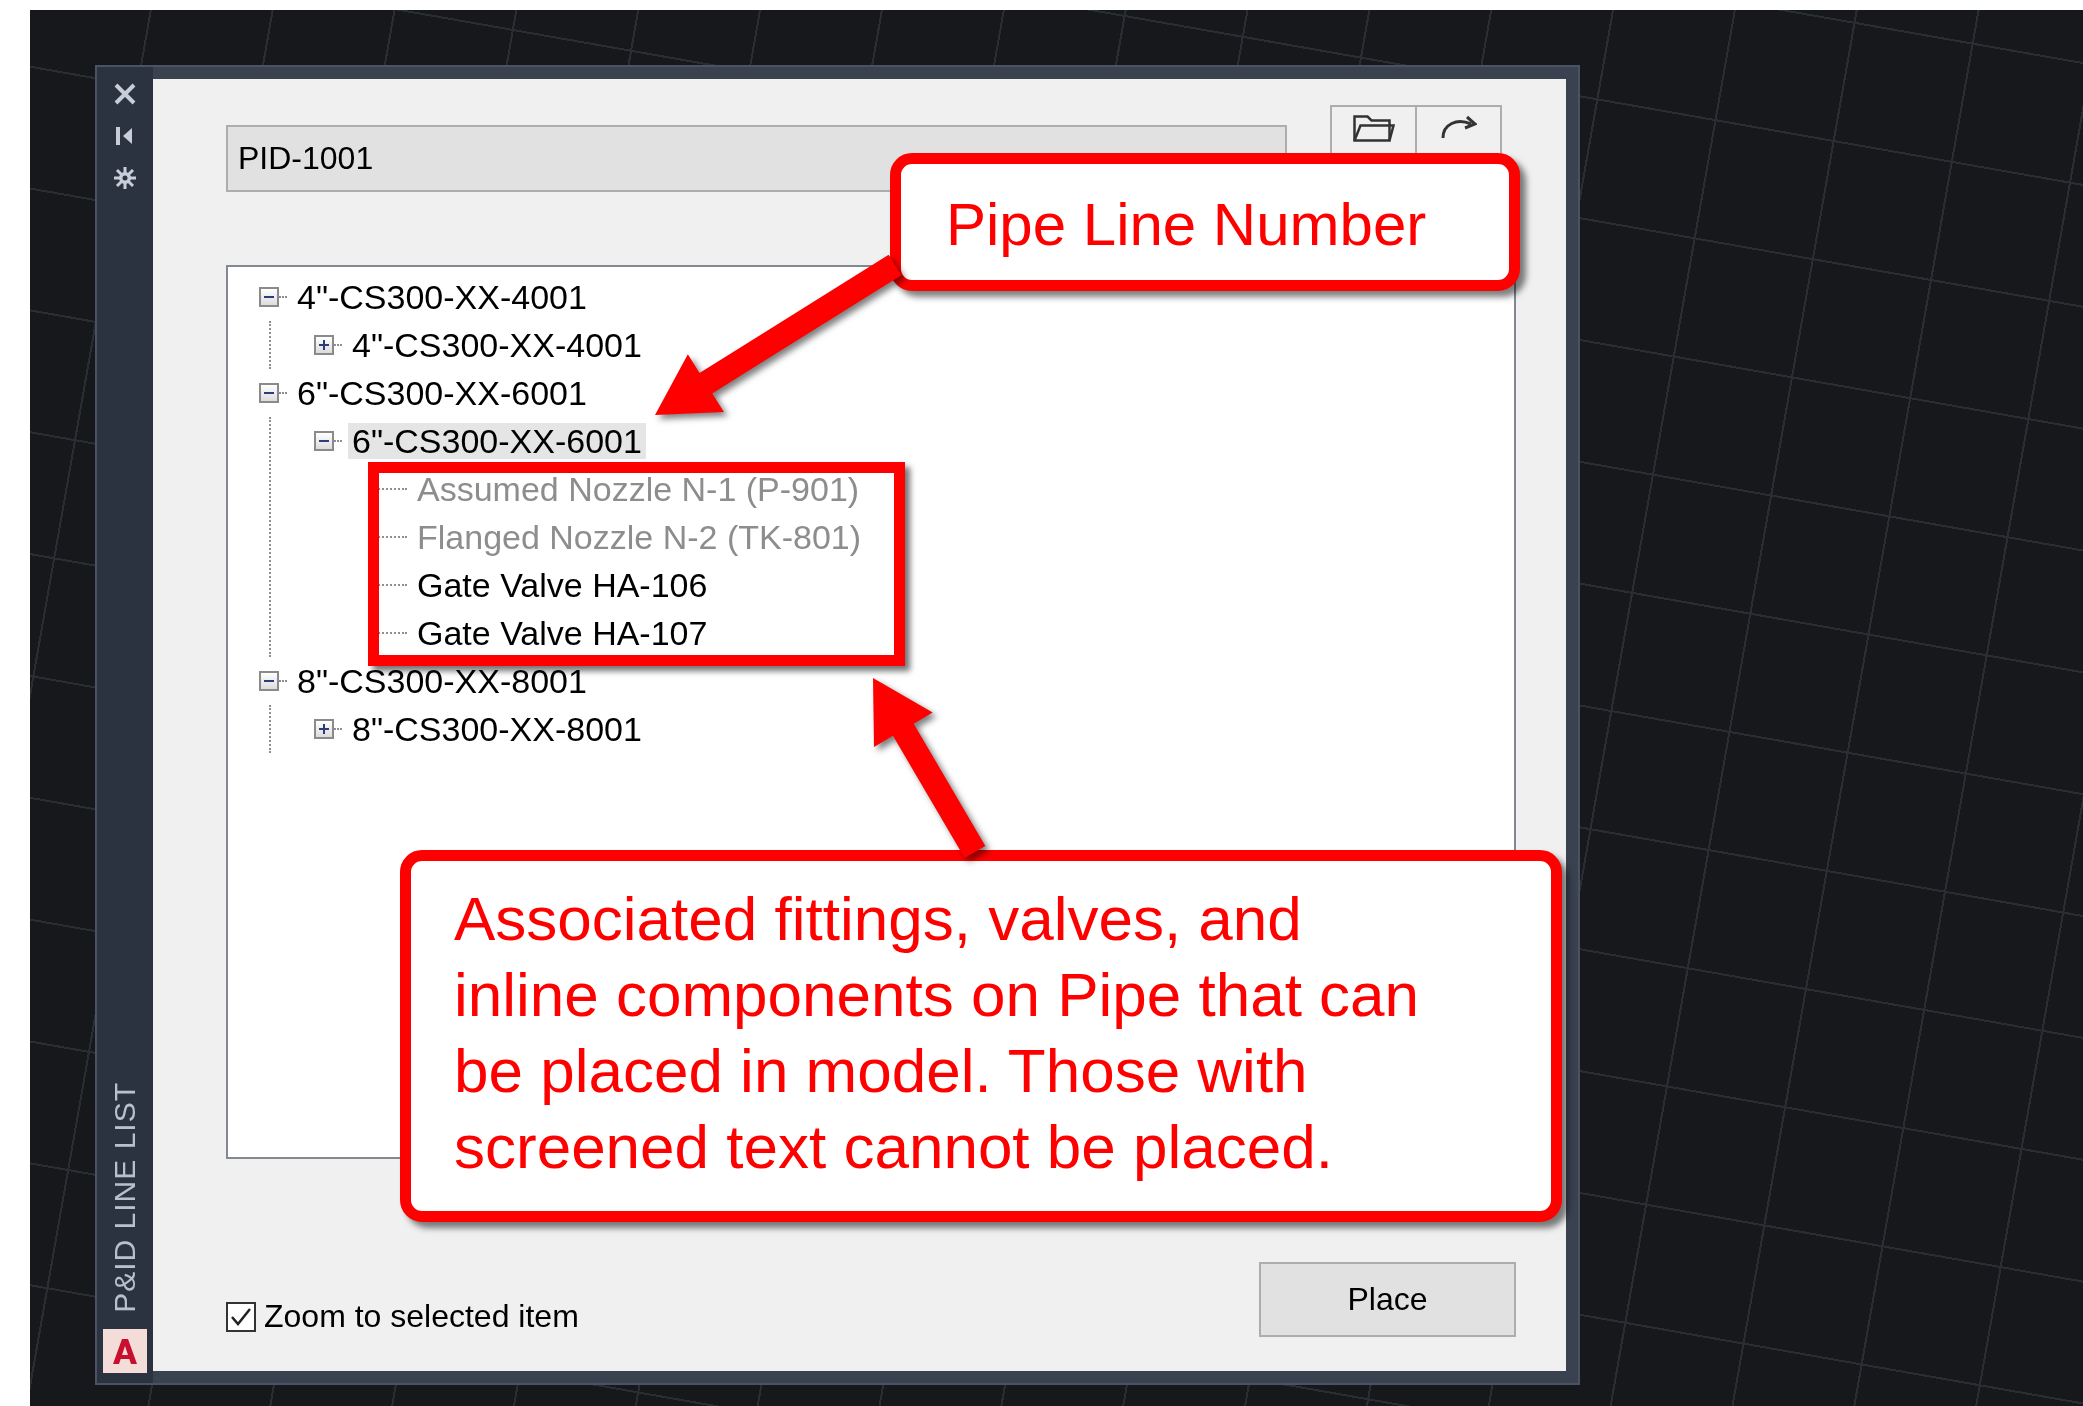 The image size is (2083, 1406). Describe the element at coordinates (562, 633) in the screenshot. I see `tree-item: Gate Valve HA-107` at that location.